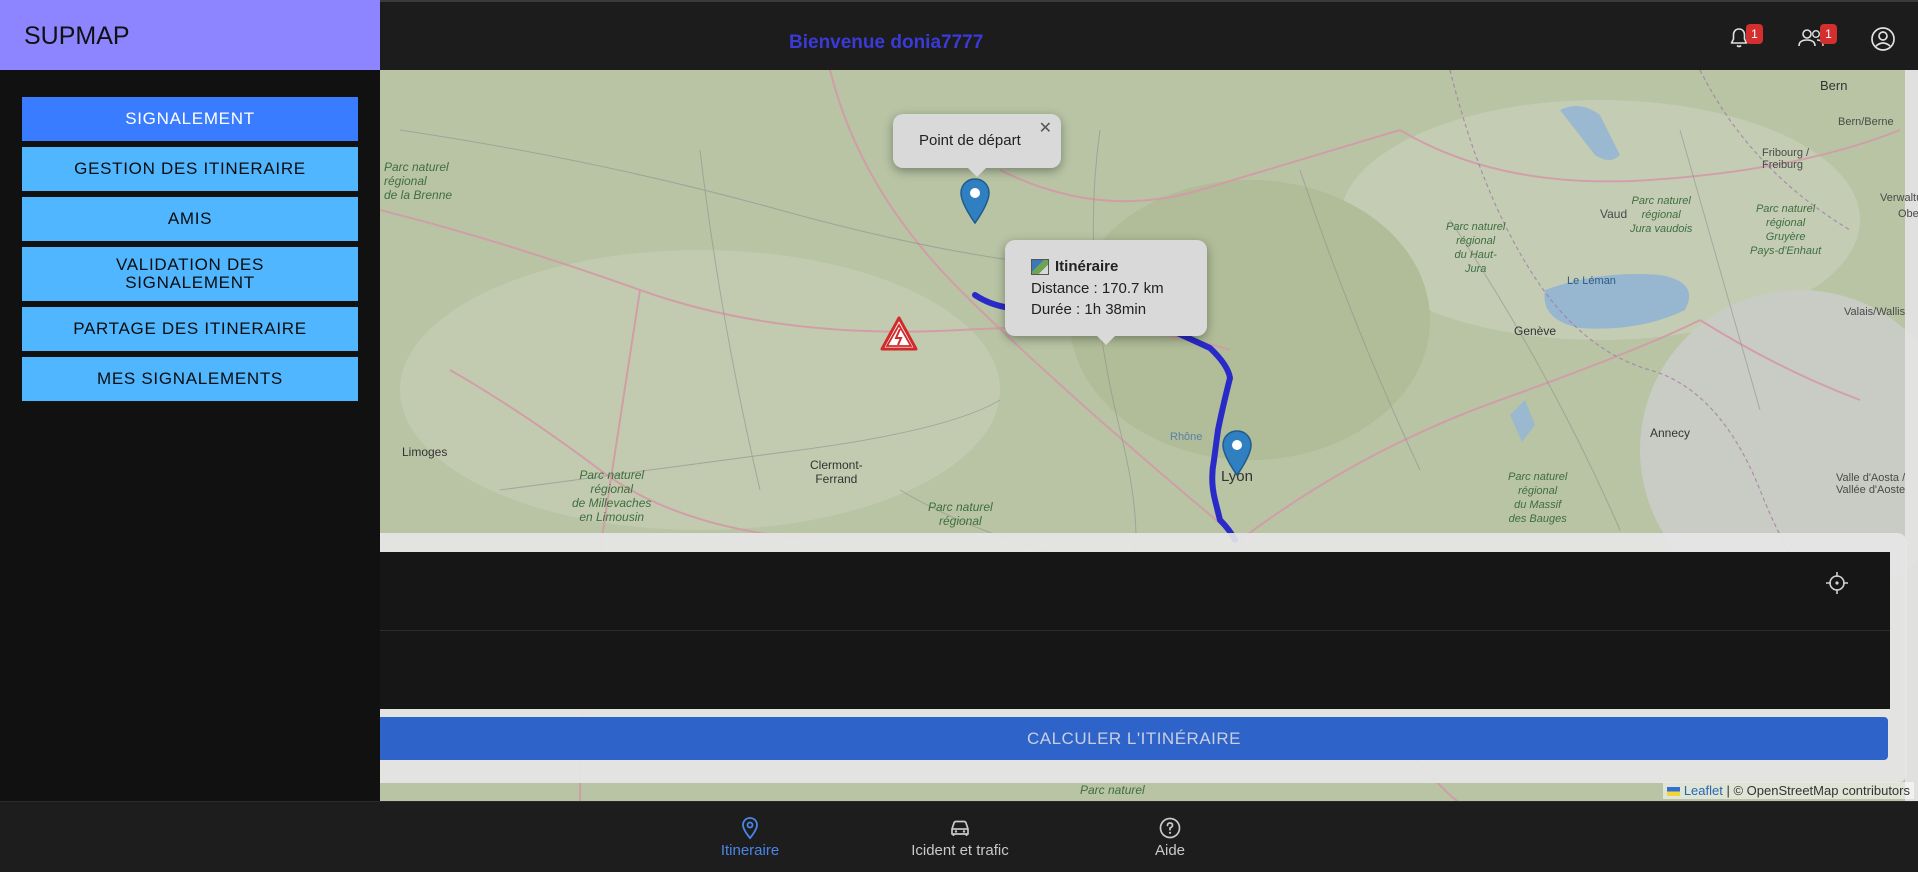 This screenshot has height=872, width=1918. What do you see at coordinates (190, 219) in the screenshot?
I see `sidebar-item-amis: AMIS` at bounding box center [190, 219].